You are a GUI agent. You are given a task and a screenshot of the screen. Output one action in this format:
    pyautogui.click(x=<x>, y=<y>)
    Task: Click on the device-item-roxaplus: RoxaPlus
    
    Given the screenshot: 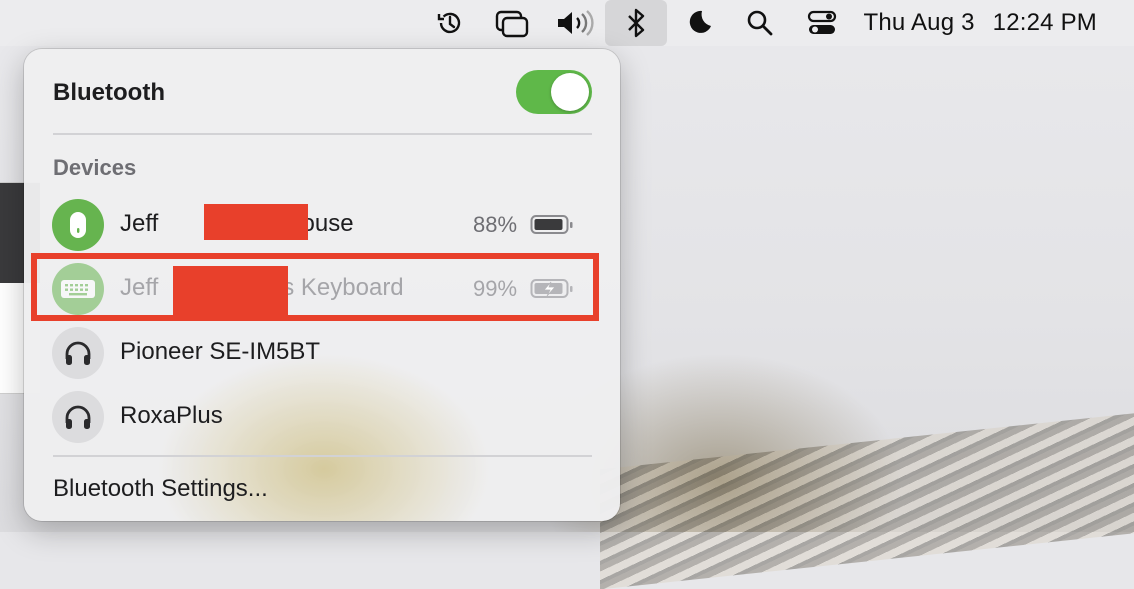 What is the action you would take?
    pyautogui.click(x=322, y=417)
    